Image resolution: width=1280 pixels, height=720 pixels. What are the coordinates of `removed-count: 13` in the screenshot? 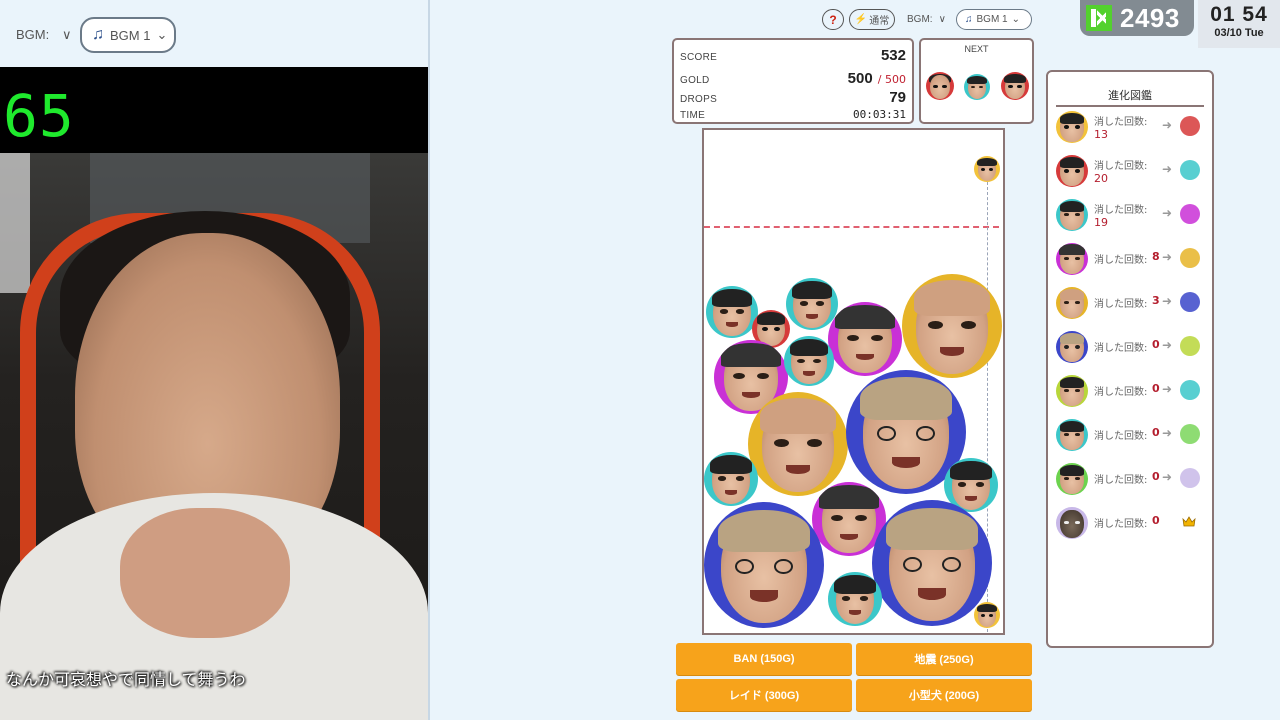 It's located at (1101, 134).